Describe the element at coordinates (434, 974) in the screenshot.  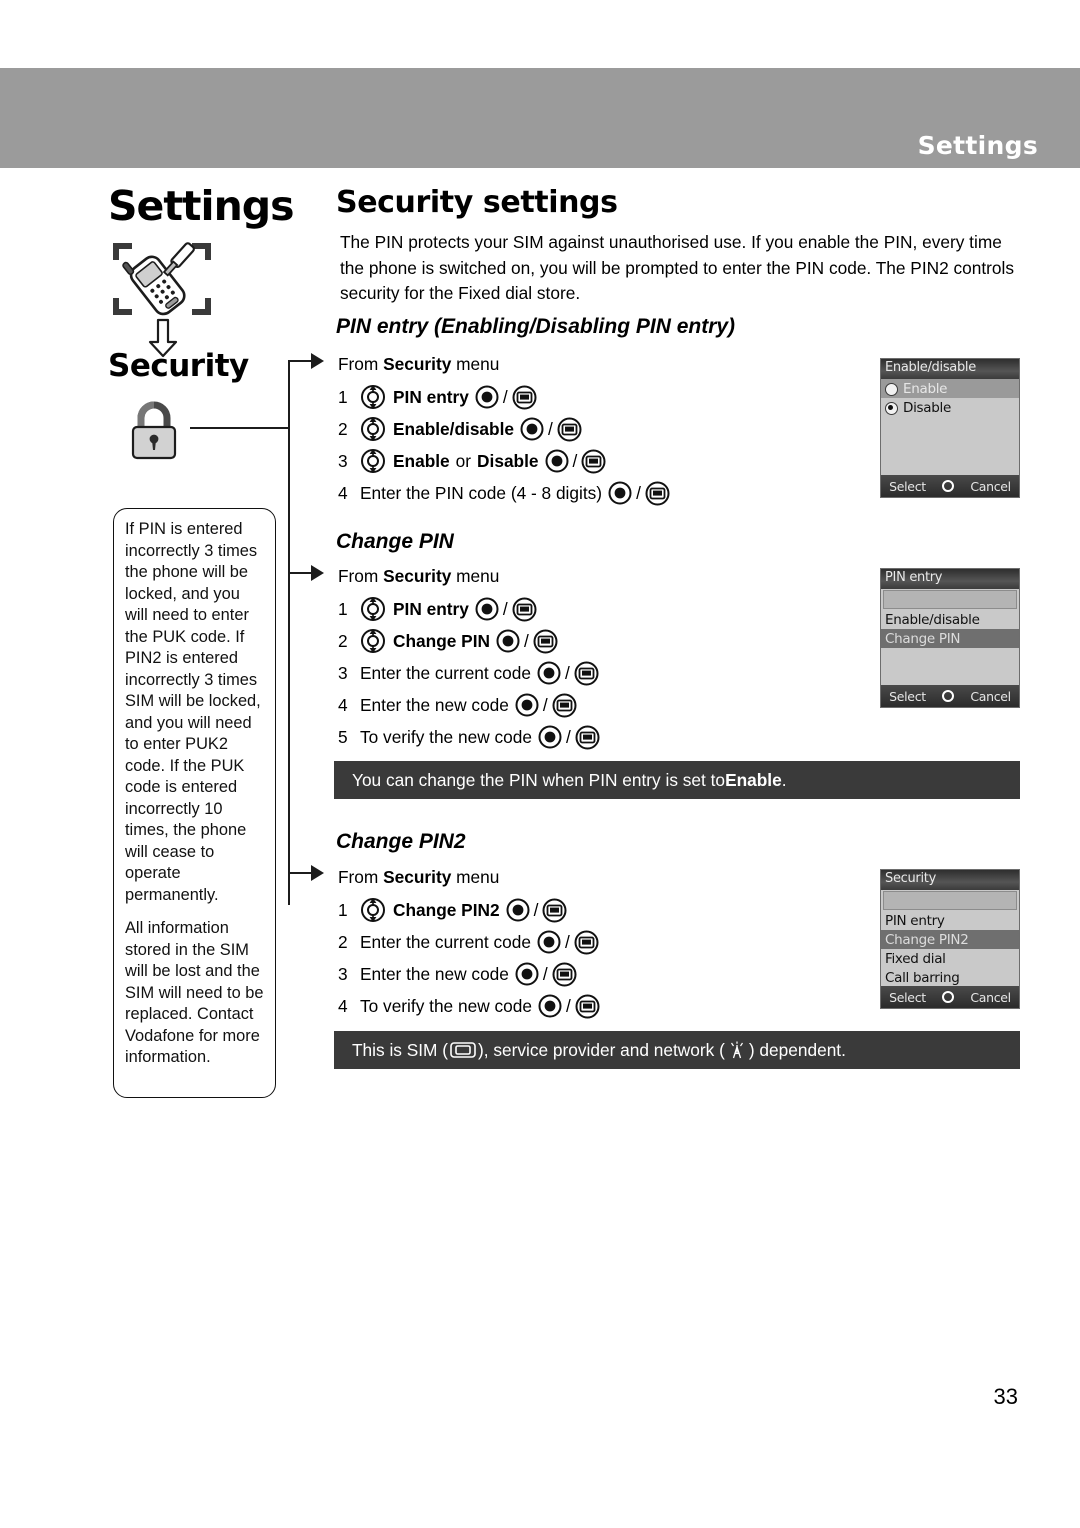
I see `step-label: Enter the new code` at that location.